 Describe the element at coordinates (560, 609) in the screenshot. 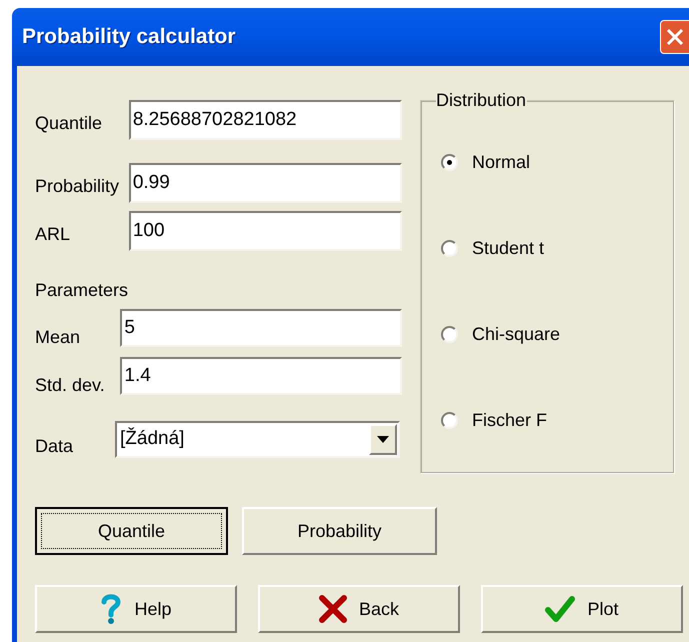

I see `checkmark-icon` at that location.